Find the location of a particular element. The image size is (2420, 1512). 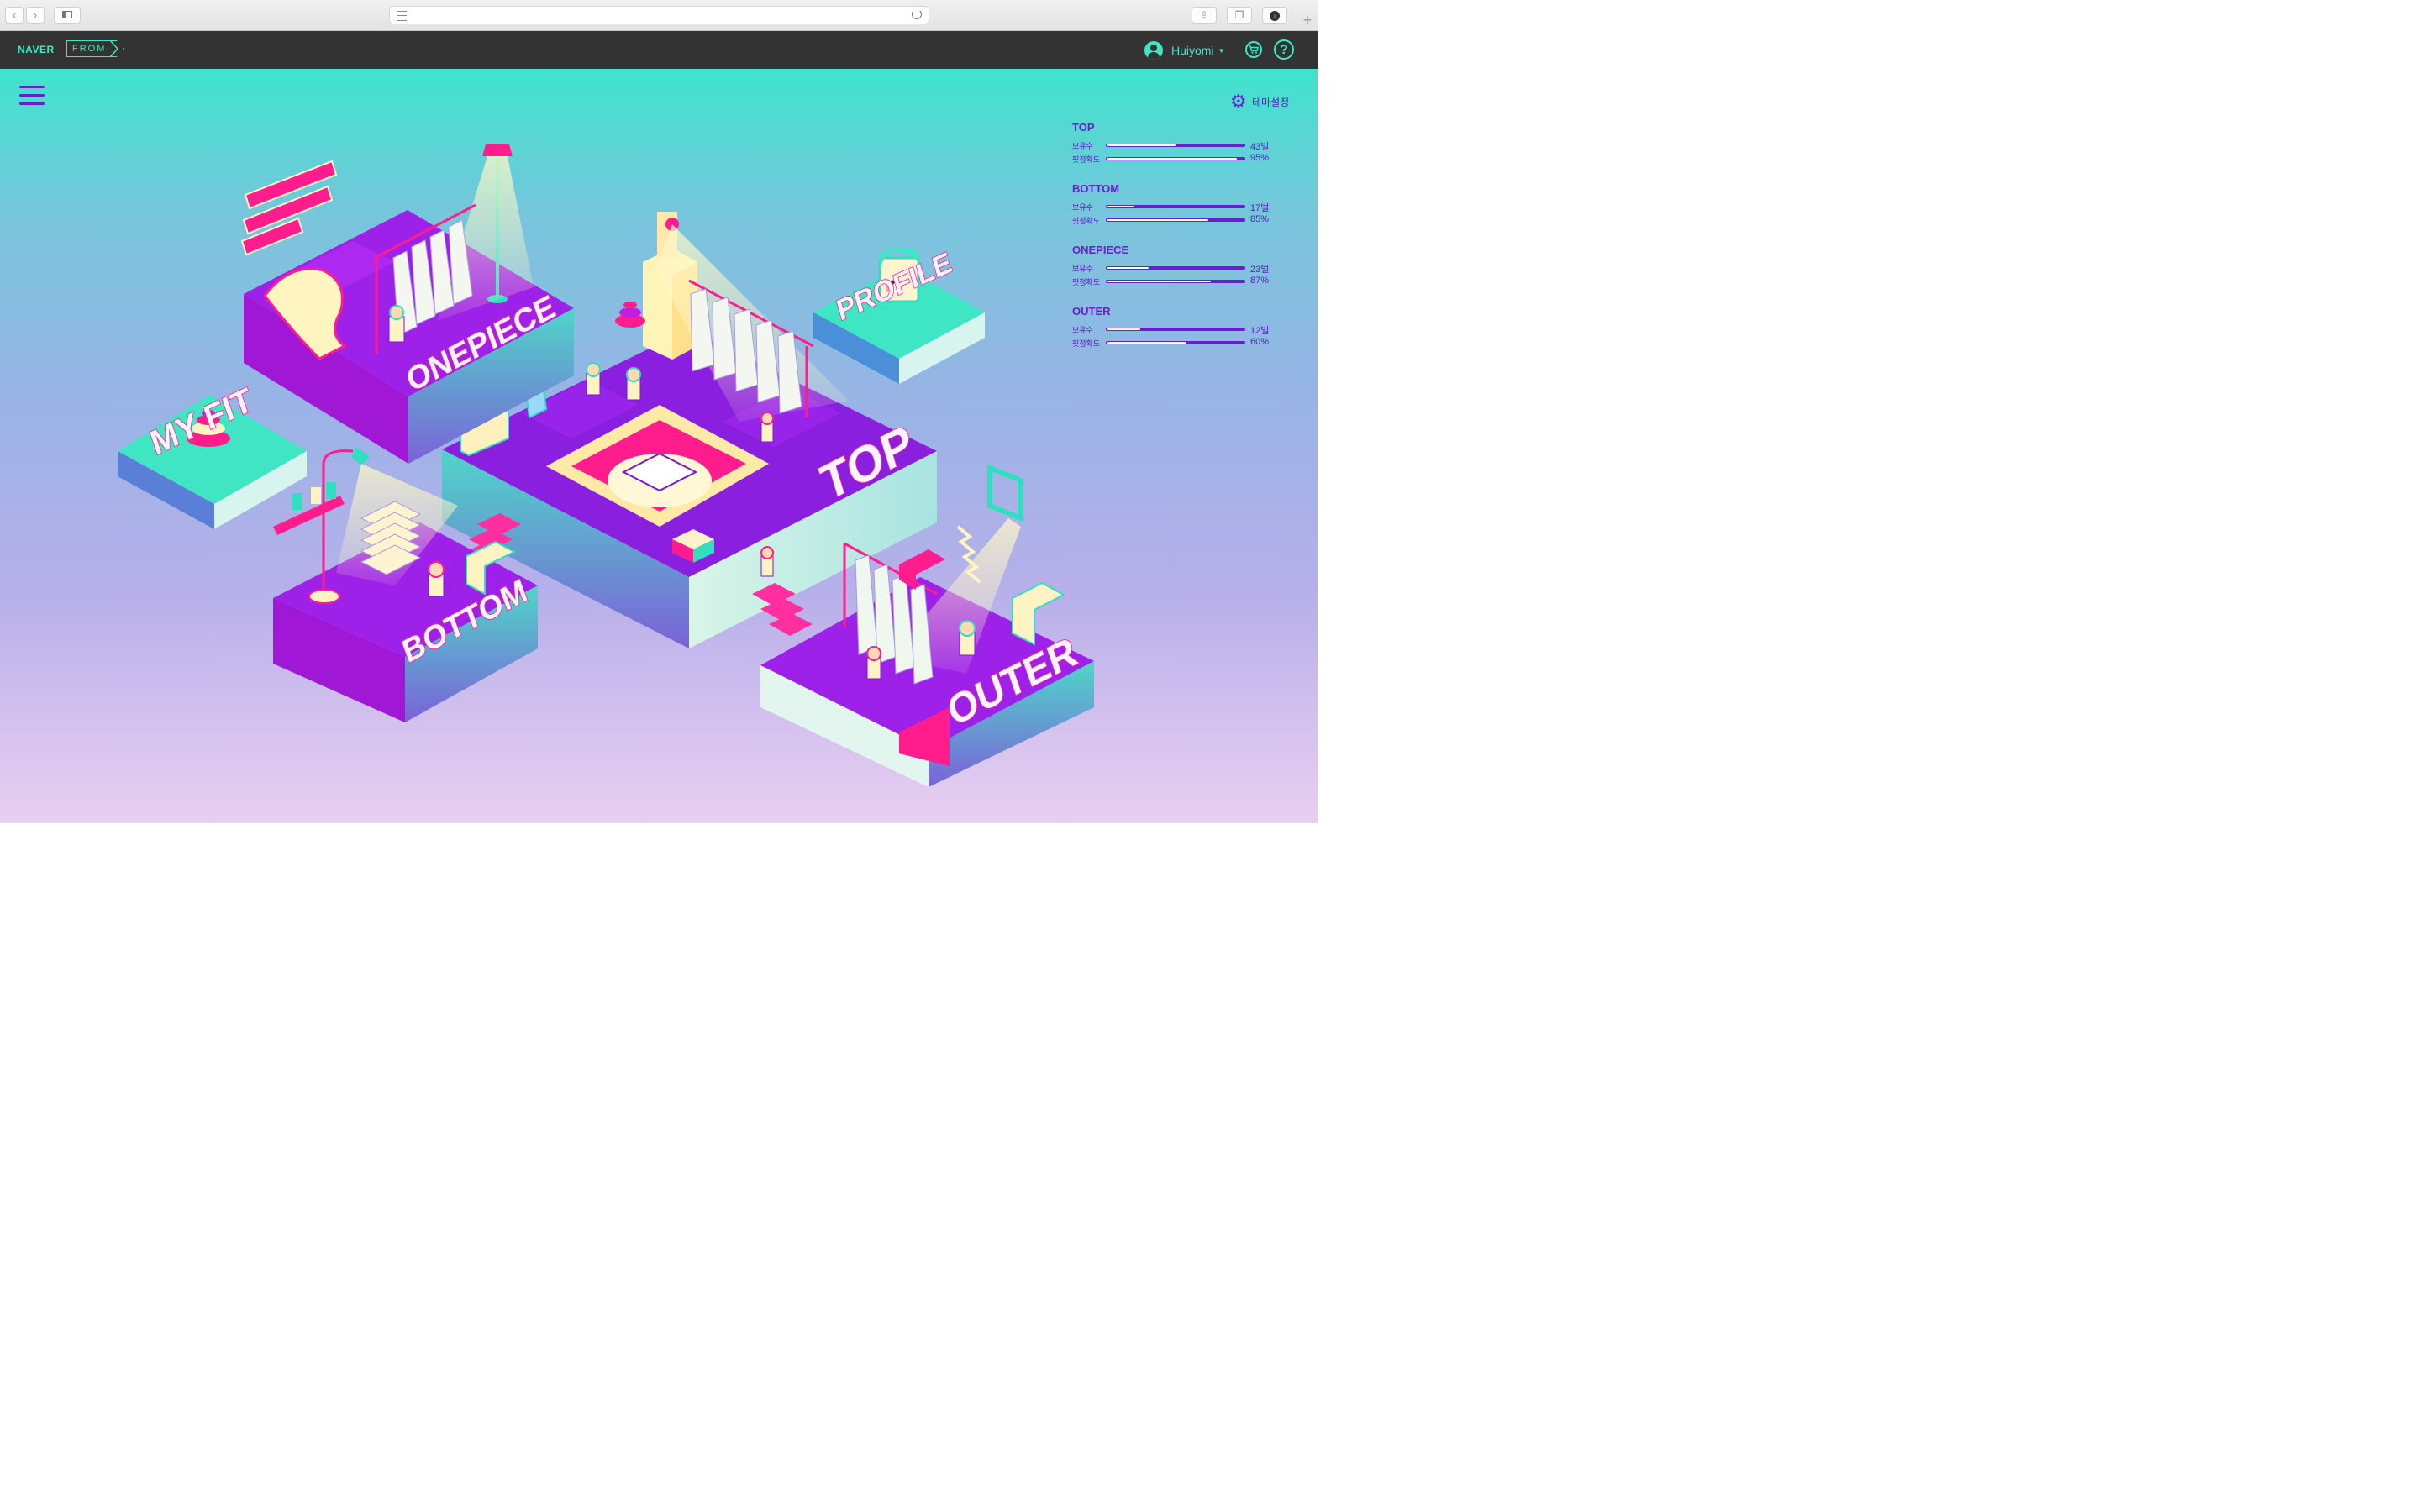

help-button: ? is located at coordinates (1284, 49).